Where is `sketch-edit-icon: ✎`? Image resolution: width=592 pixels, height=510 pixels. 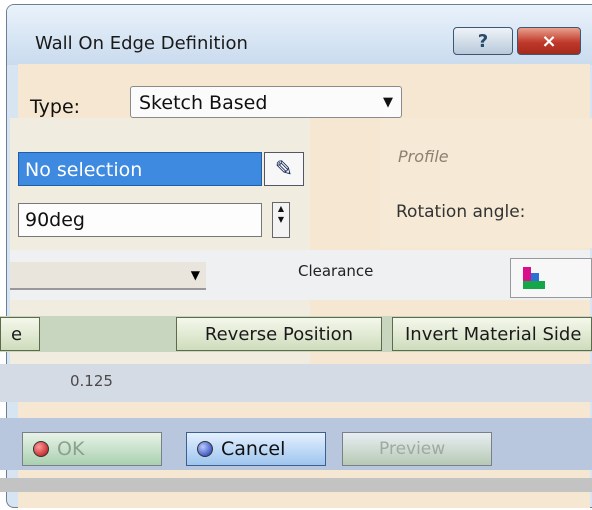
sketch-edit-icon: ✎ is located at coordinates (284, 169).